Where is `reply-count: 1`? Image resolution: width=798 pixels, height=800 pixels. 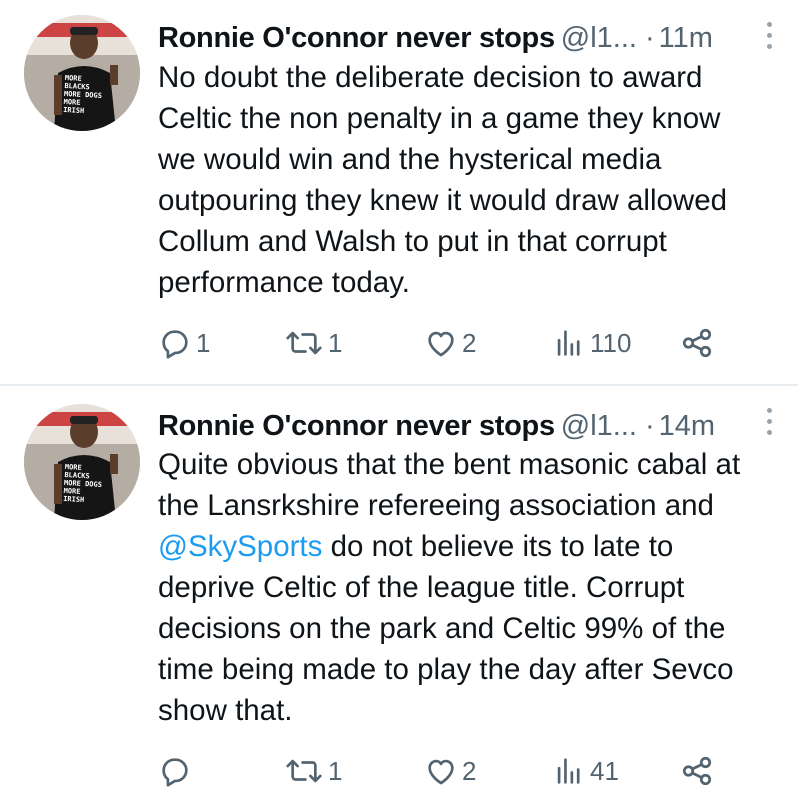
reply-count: 1 is located at coordinates (203, 342).